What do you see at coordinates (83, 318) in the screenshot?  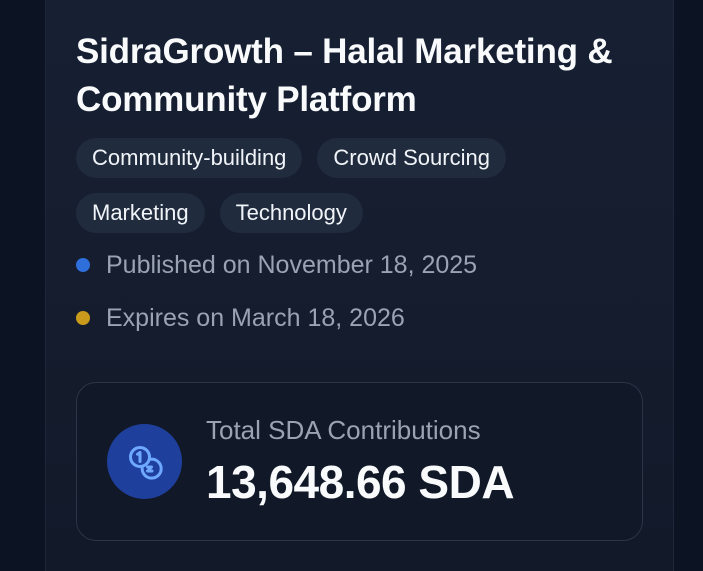 I see `expiry-status-dot` at bounding box center [83, 318].